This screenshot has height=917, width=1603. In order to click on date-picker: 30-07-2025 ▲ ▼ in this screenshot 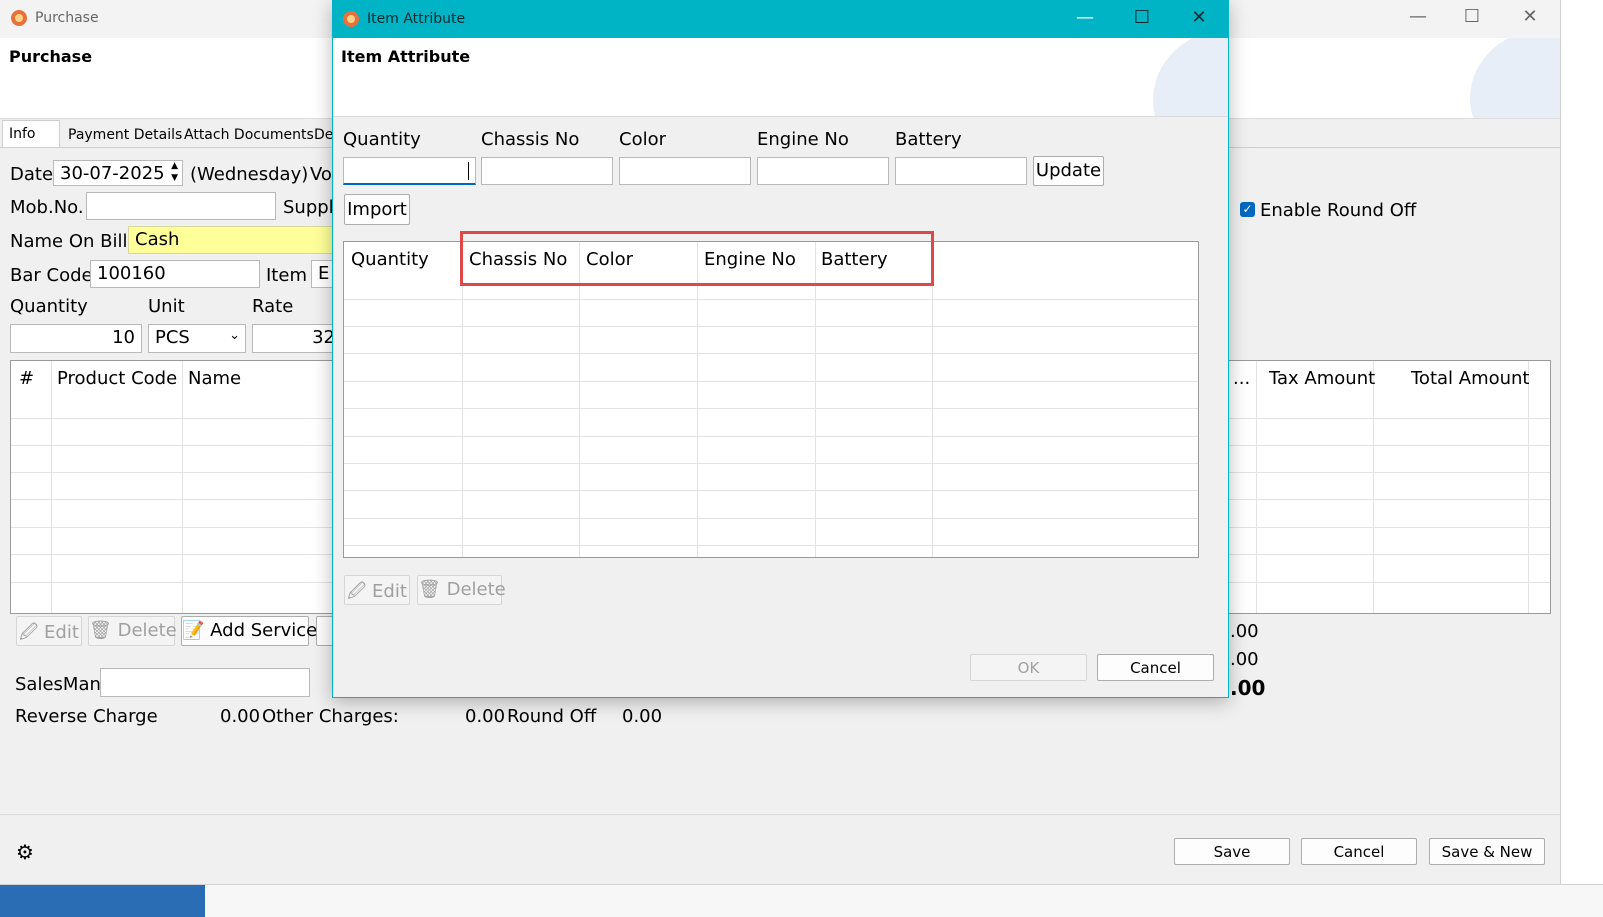, I will do `click(118, 173)`.